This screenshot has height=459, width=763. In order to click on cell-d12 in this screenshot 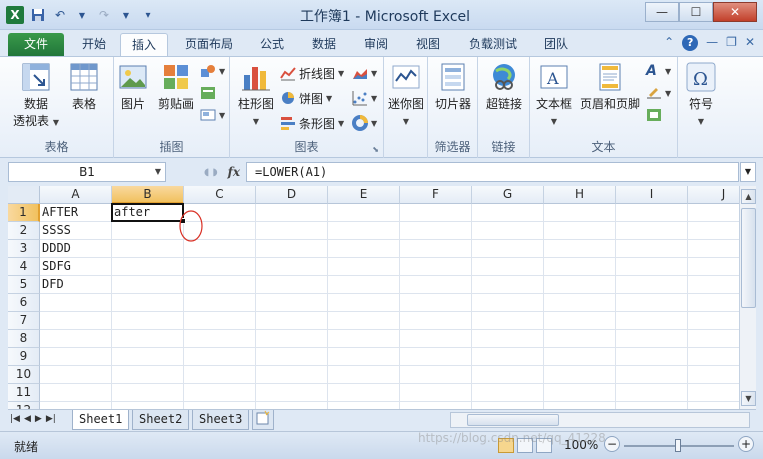, I will do `click(292, 405)`.